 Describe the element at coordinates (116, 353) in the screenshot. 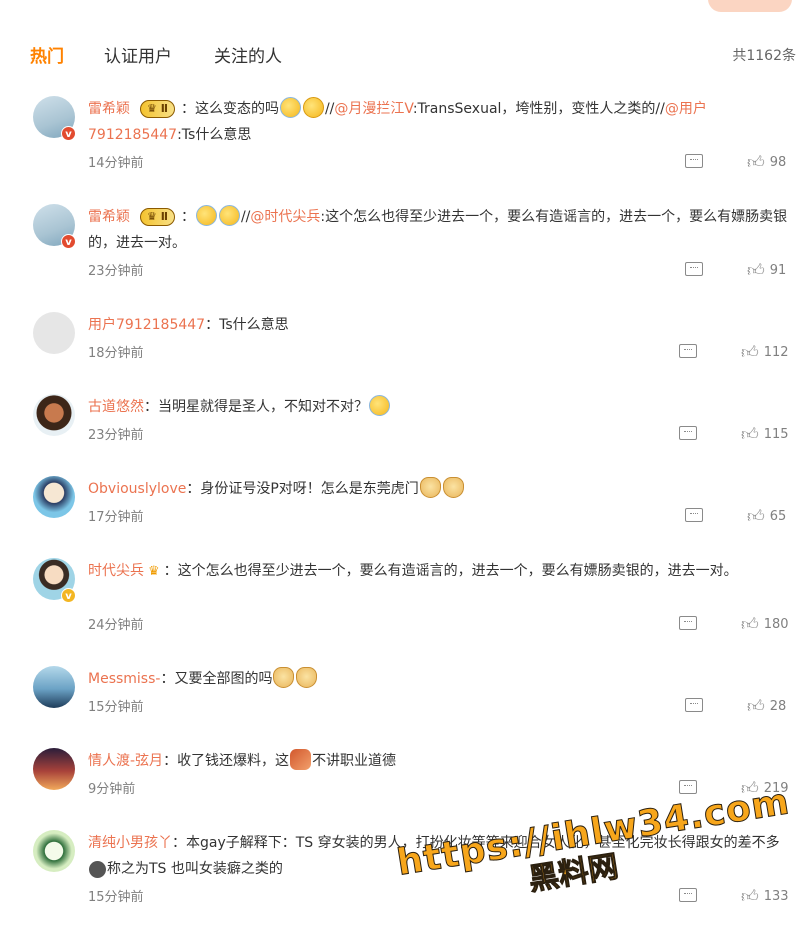

I see `comment-time: 18分钟前` at that location.